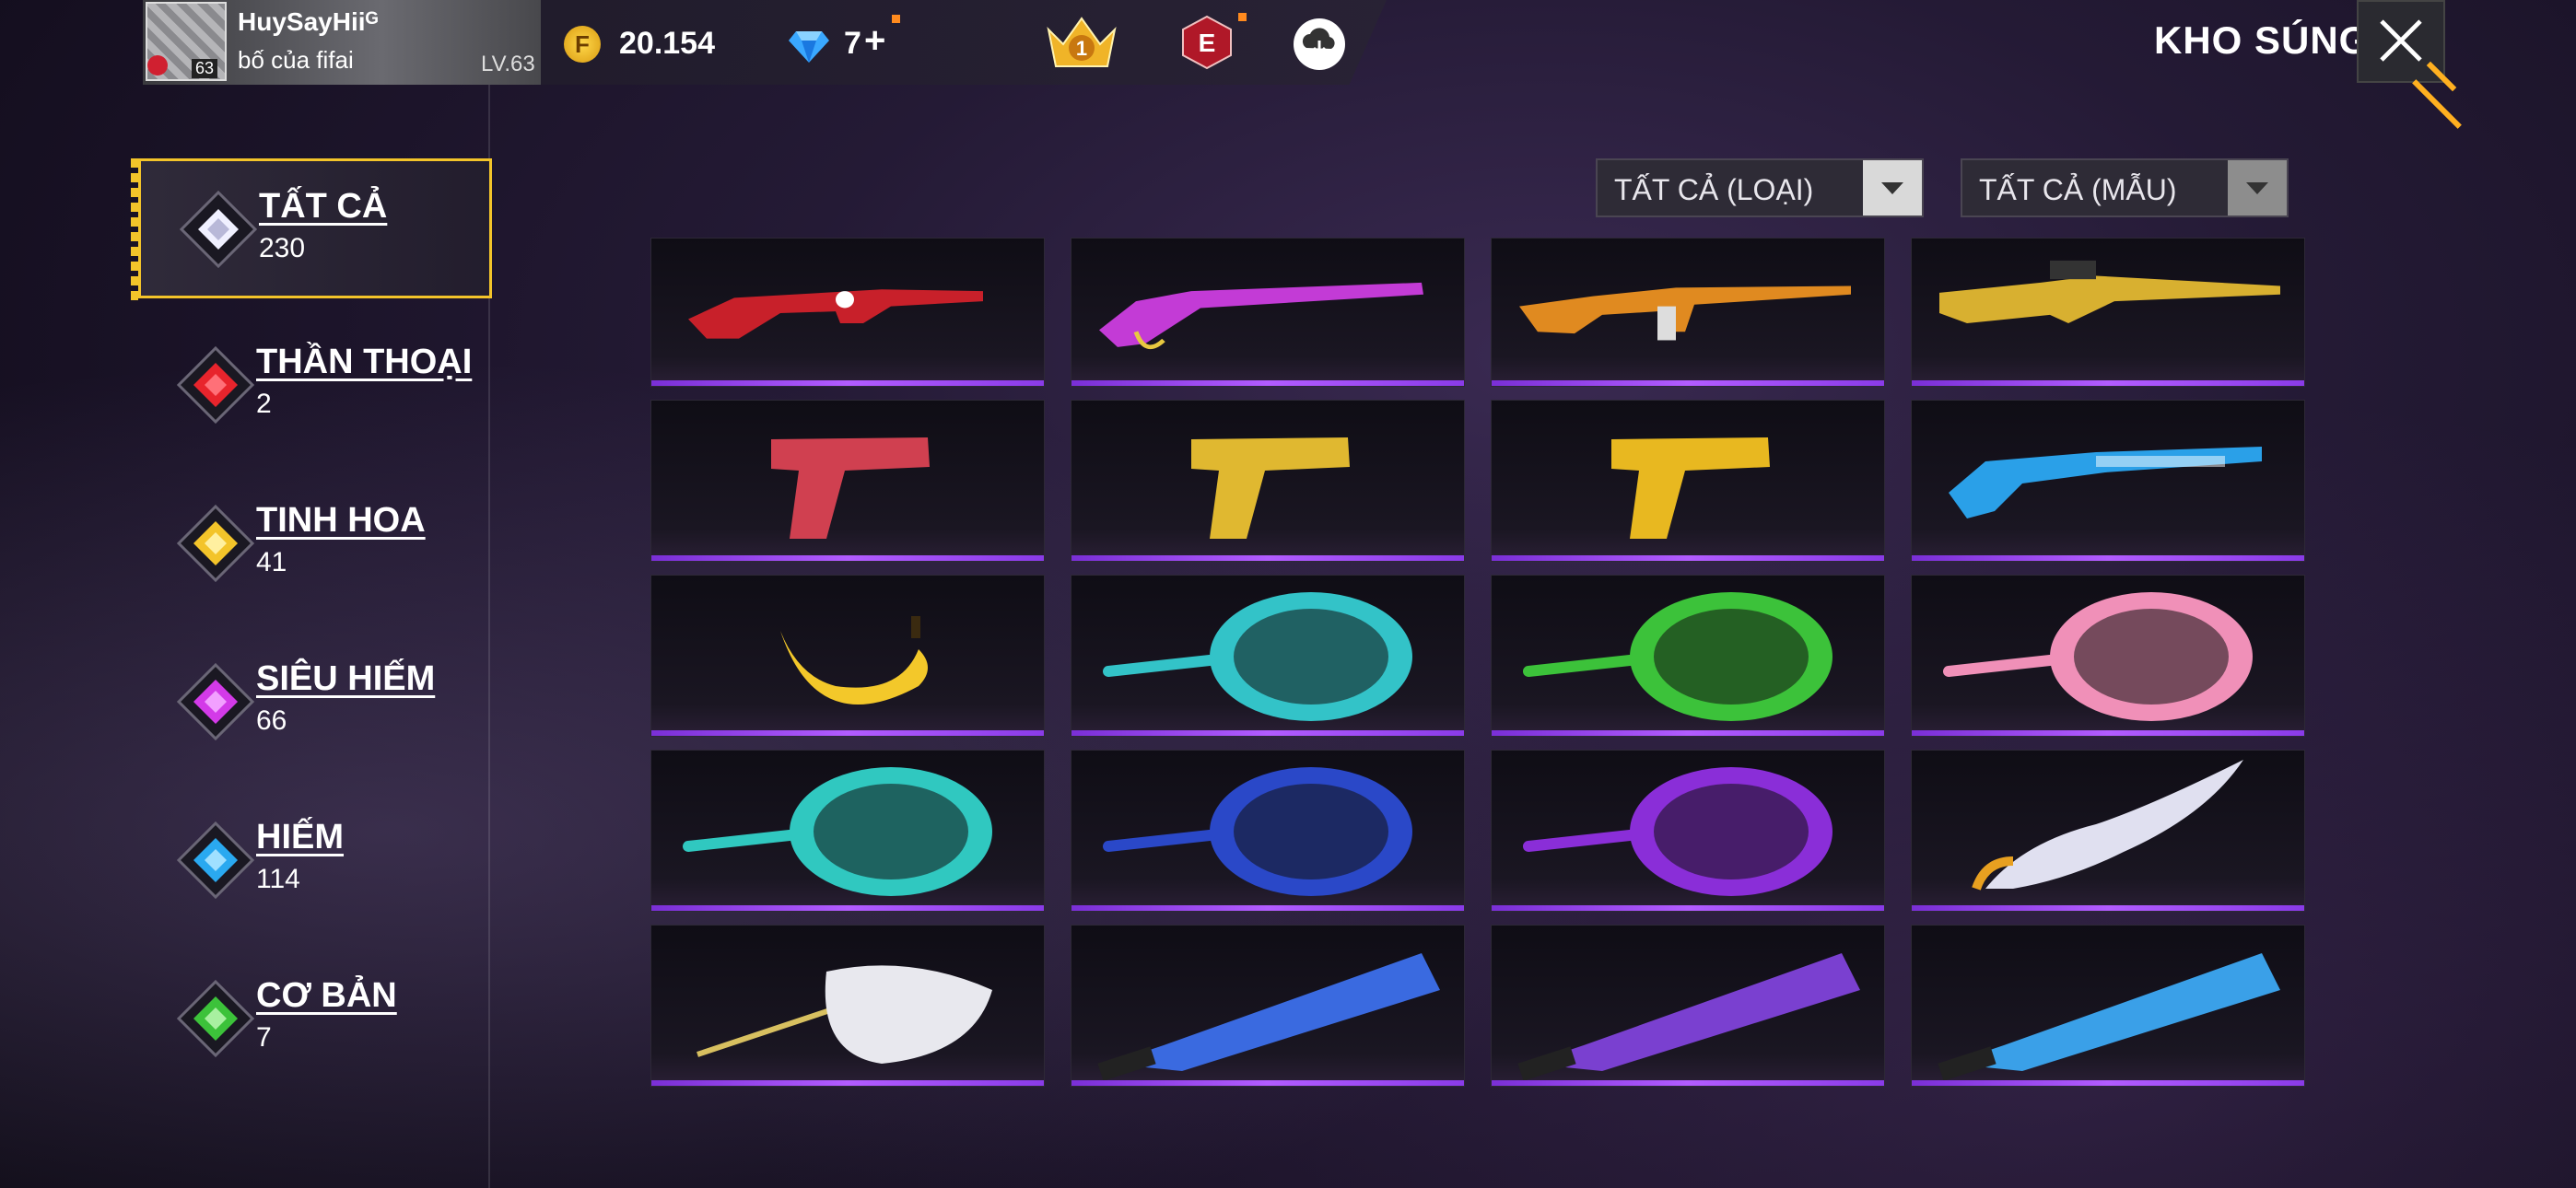 The height and width of the screenshot is (1188, 2576). What do you see at coordinates (264, 1037) in the screenshot?
I see `category-count: 7` at bounding box center [264, 1037].